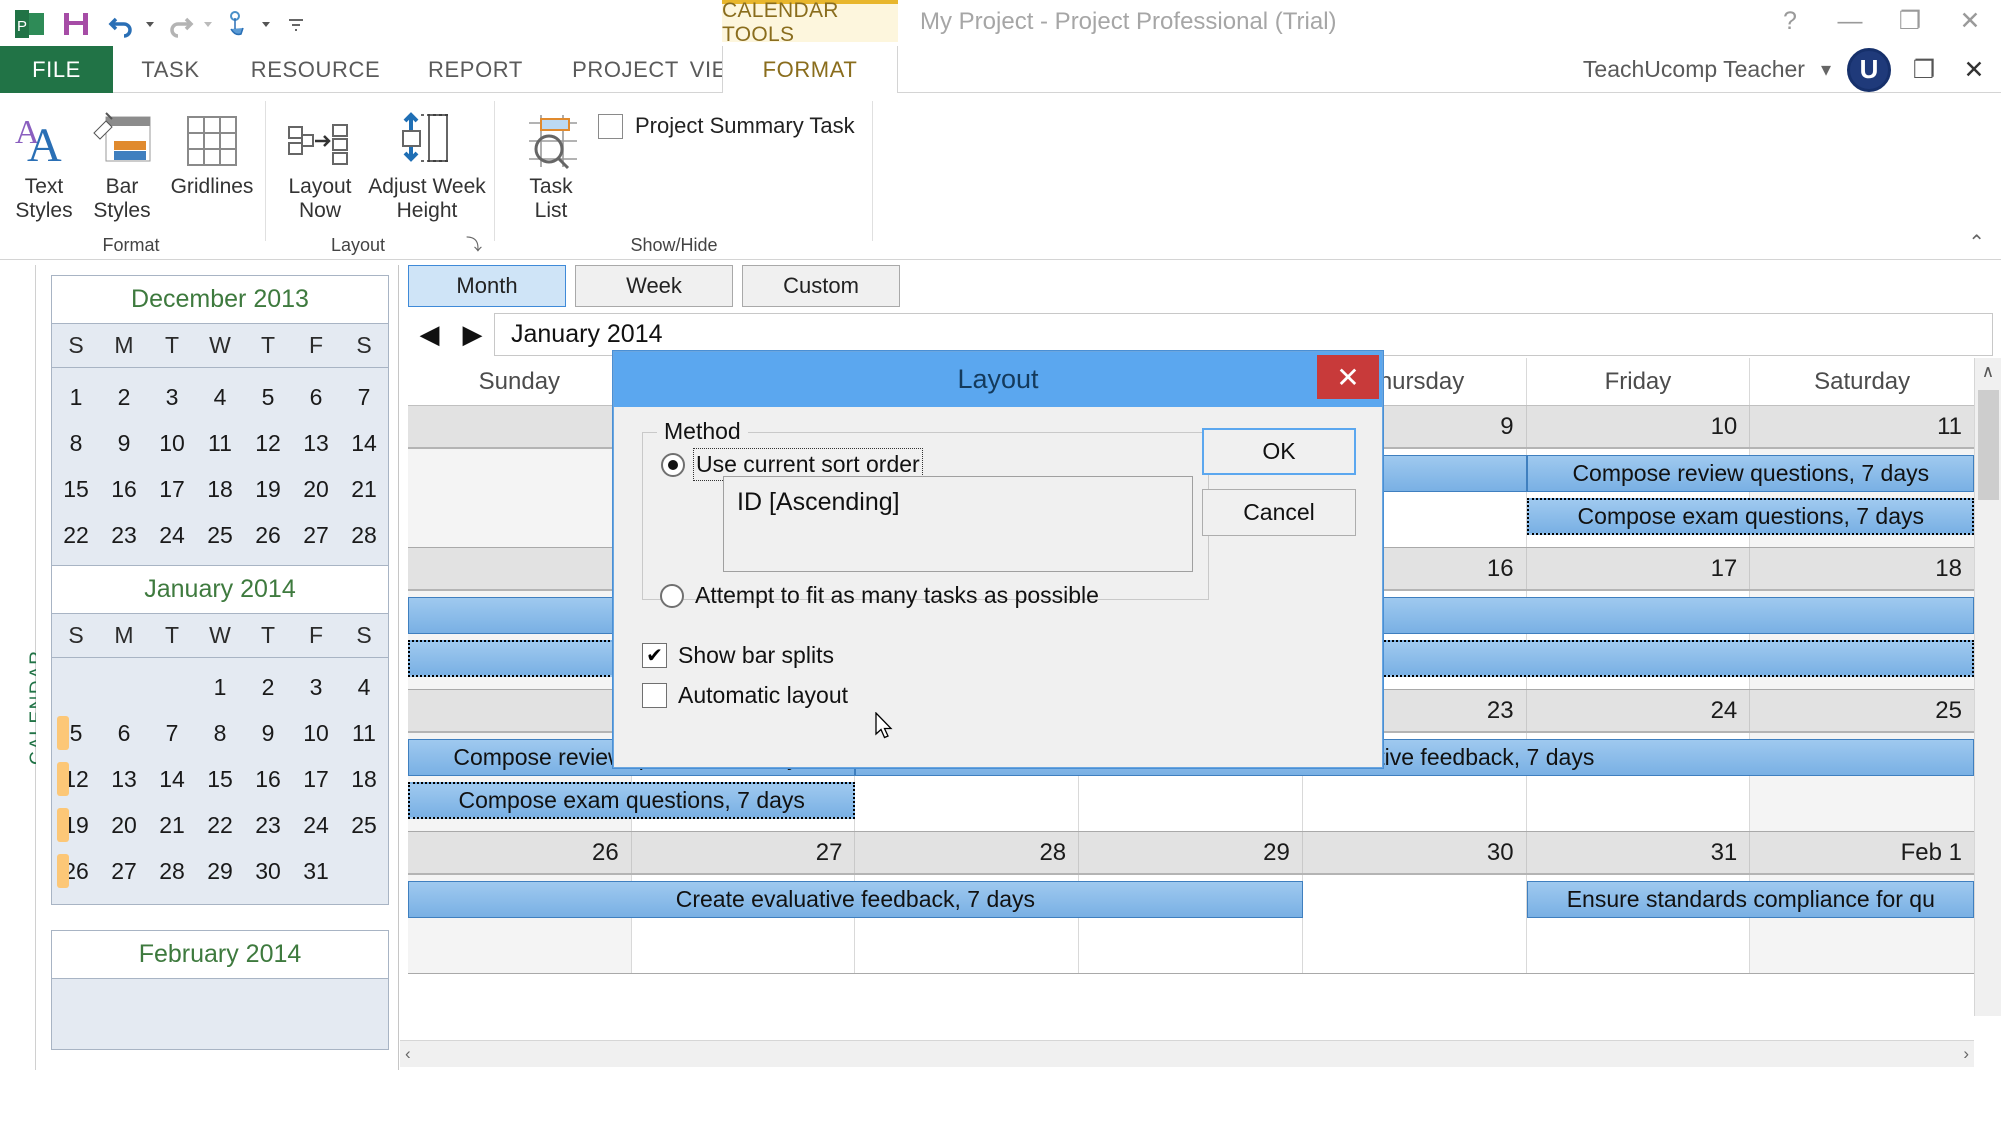 This screenshot has width=2001, height=1126. I want to click on date-cell: 18, so click(1862, 568).